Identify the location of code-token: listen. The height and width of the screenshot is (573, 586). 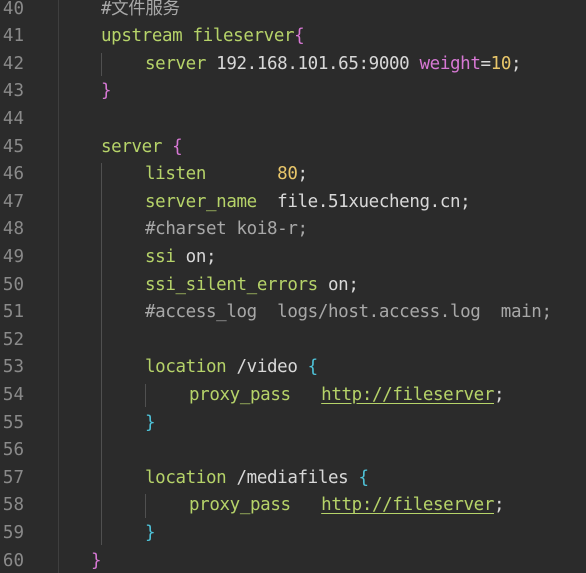
(175, 174).